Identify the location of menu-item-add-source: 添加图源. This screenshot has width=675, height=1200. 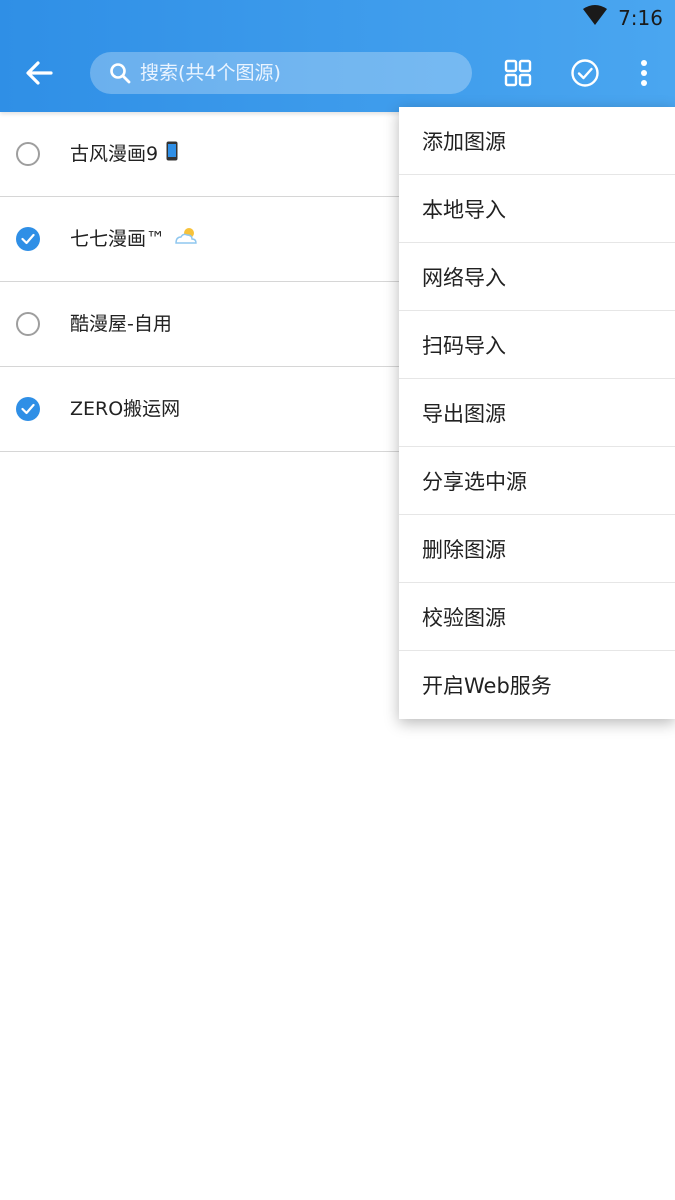
(537, 141).